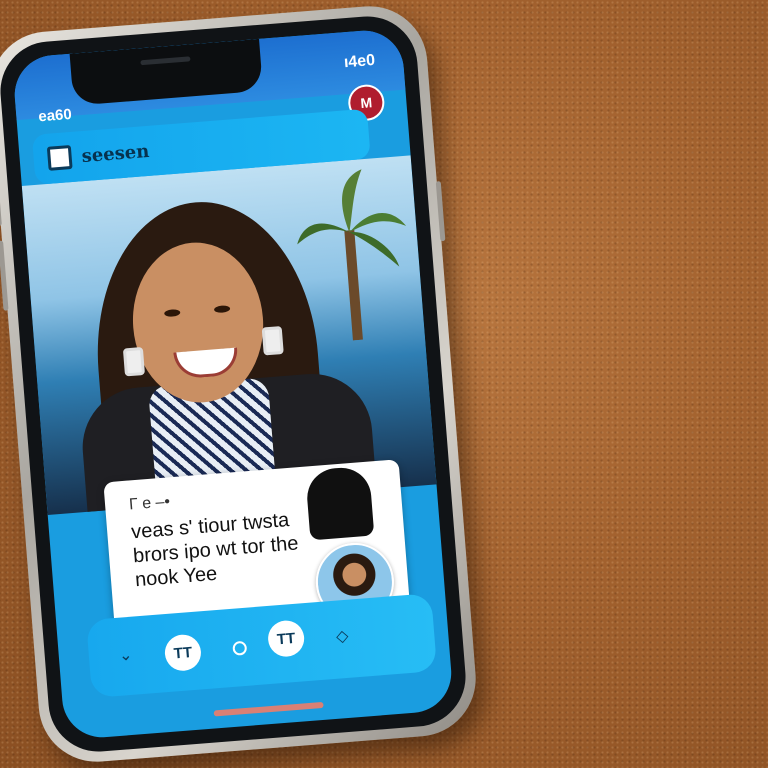 This screenshot has height=768, width=768. I want to click on chevron-down-icon: ⌄, so click(125, 655).